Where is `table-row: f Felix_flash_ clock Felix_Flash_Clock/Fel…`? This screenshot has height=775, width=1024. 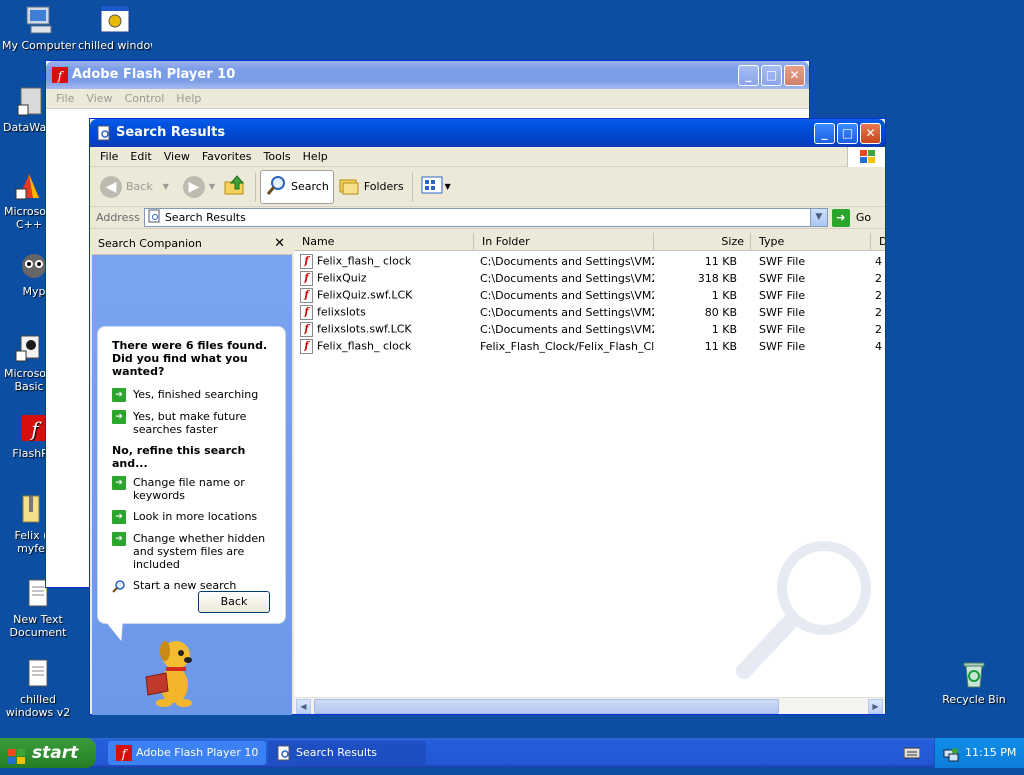
table-row: f Felix_flash_ clock Felix_Flash_Clock/Fel… is located at coordinates (589, 346).